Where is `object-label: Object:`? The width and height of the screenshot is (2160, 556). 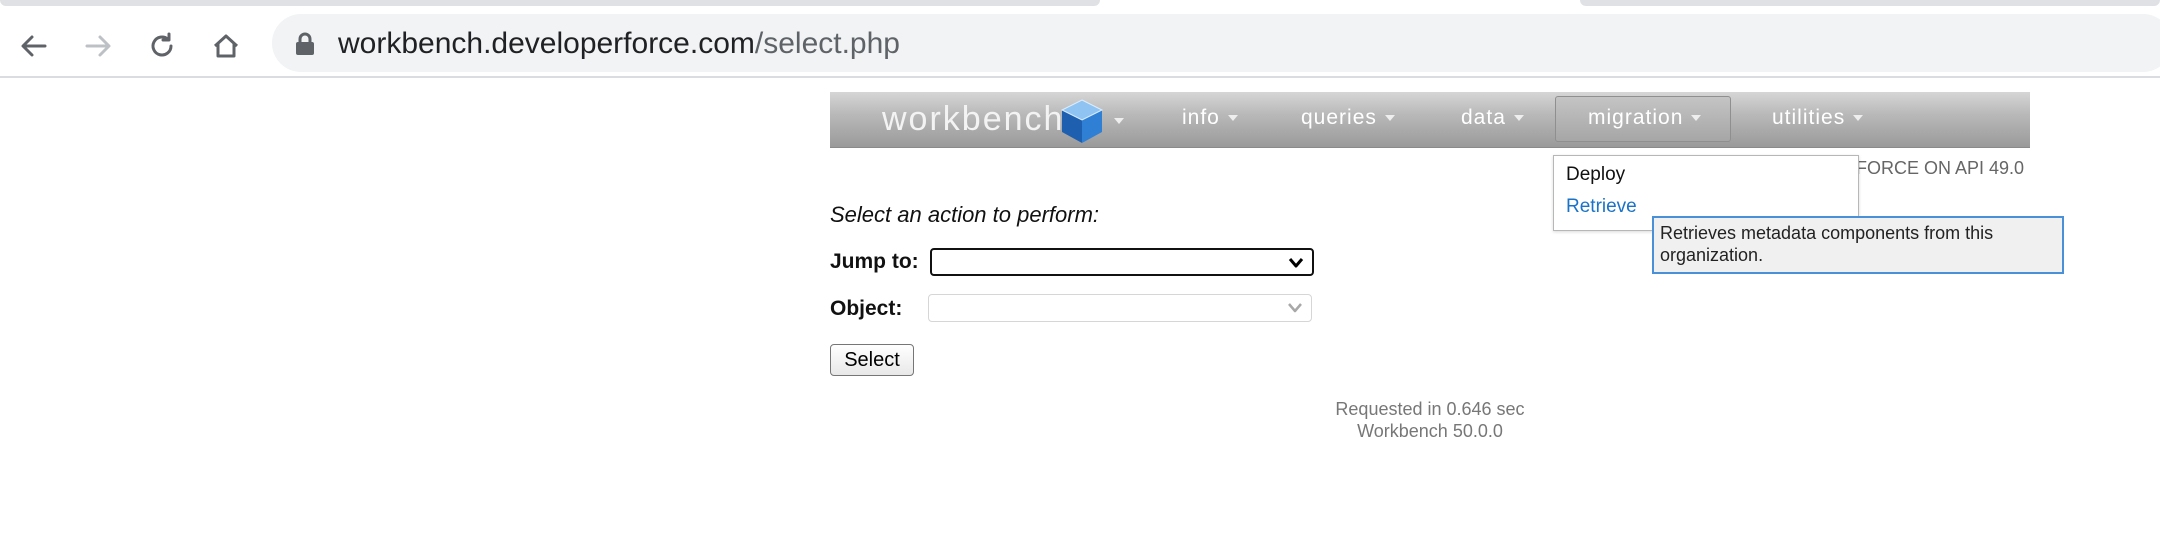 object-label: Object: is located at coordinates (866, 308).